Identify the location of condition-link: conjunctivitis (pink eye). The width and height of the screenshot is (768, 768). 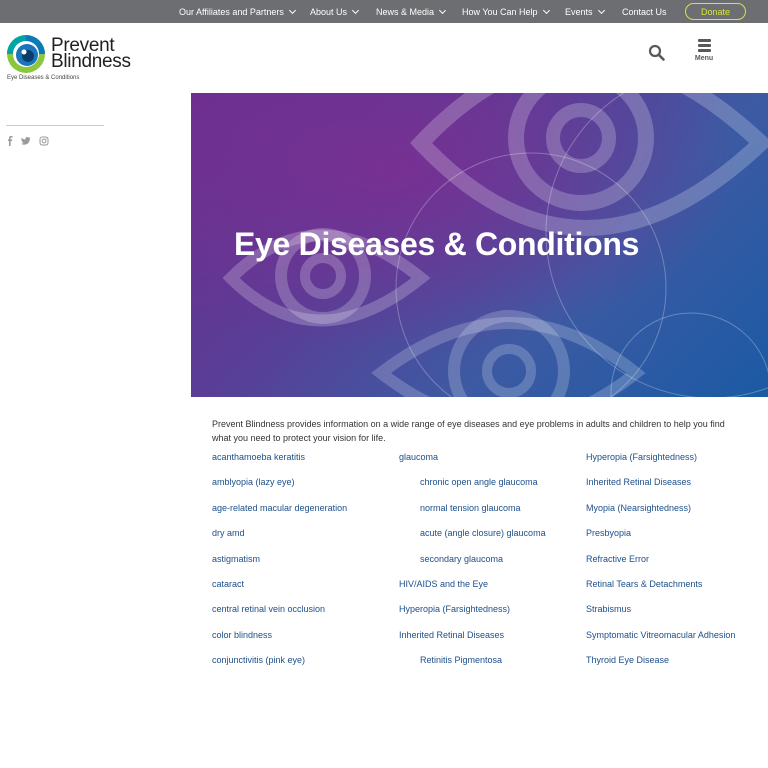
(258, 660).